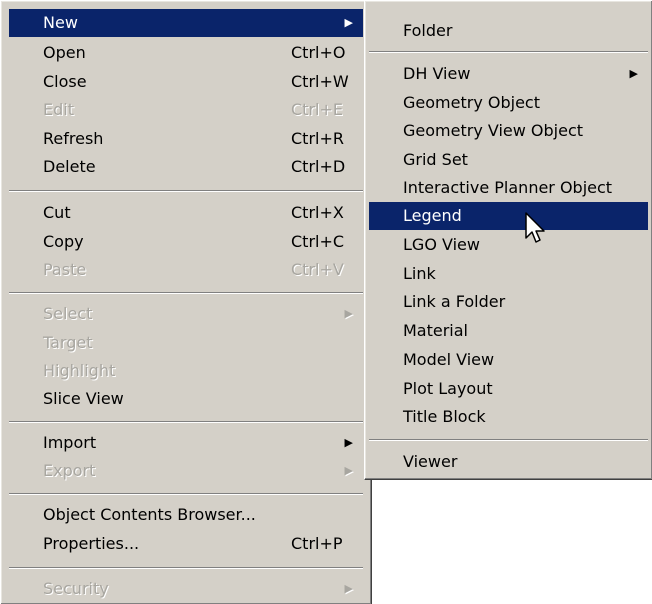  Describe the element at coordinates (186, 167) in the screenshot. I see `menu-item-delete: Delete Ctrl+D` at that location.